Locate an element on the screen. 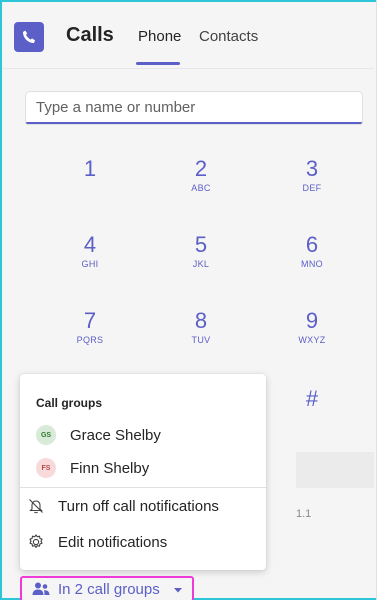  popup-divider is located at coordinates (143, 487).